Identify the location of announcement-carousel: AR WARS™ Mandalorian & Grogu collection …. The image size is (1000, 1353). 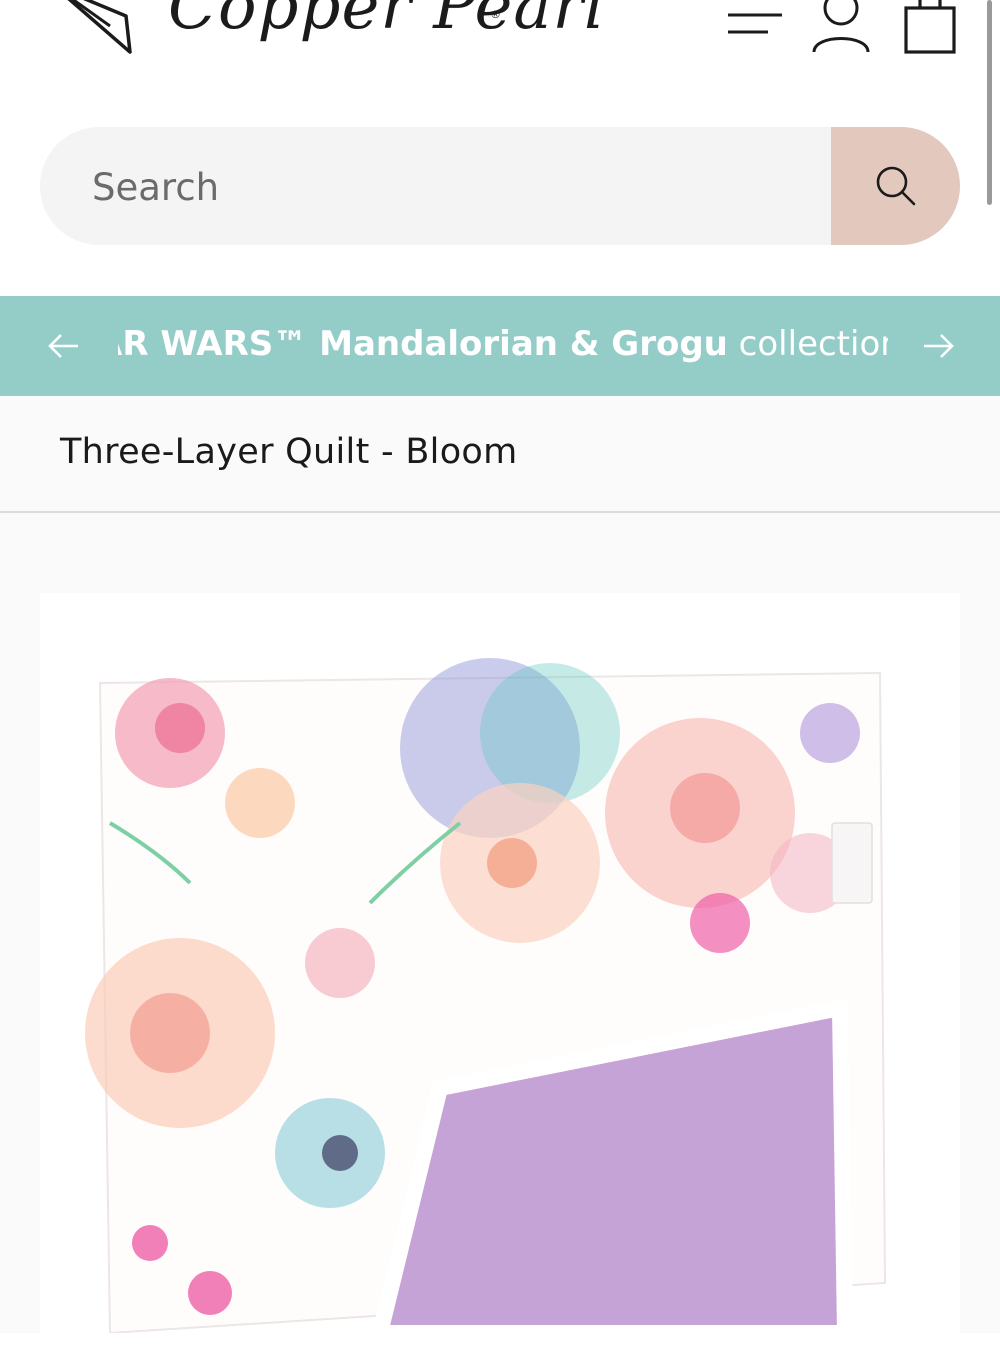
(503, 346).